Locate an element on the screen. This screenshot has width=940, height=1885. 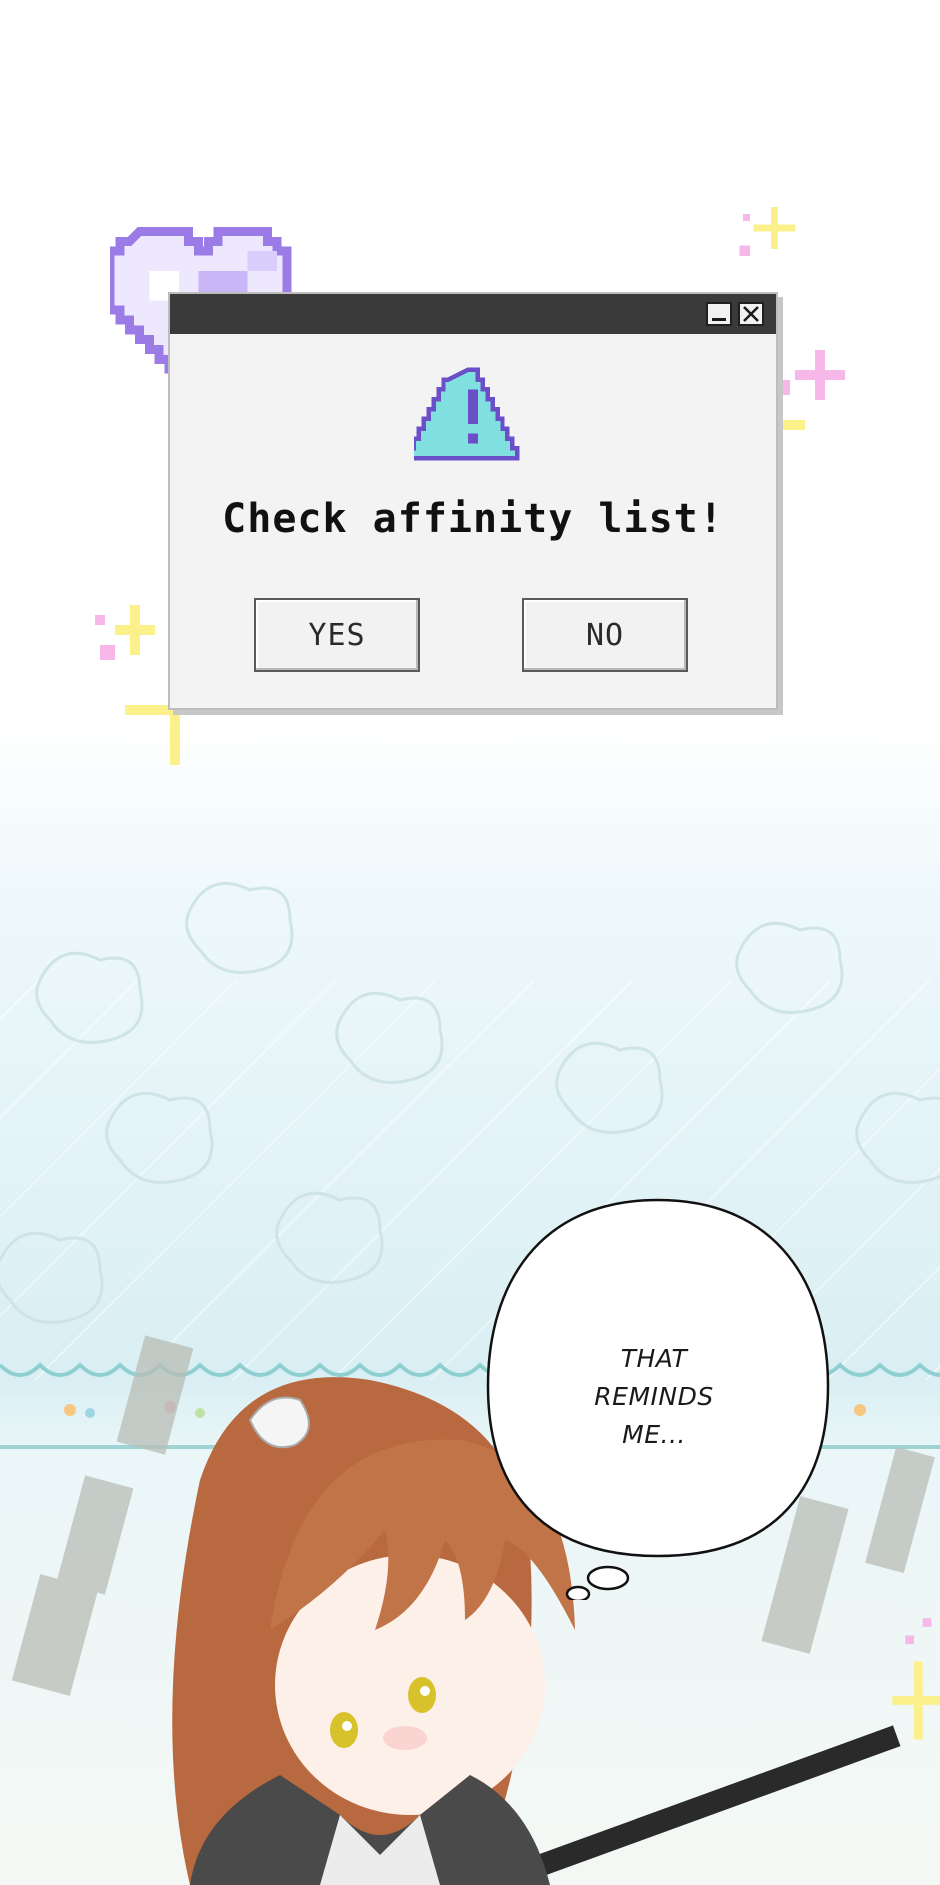
close-button is located at coordinates (751, 314).